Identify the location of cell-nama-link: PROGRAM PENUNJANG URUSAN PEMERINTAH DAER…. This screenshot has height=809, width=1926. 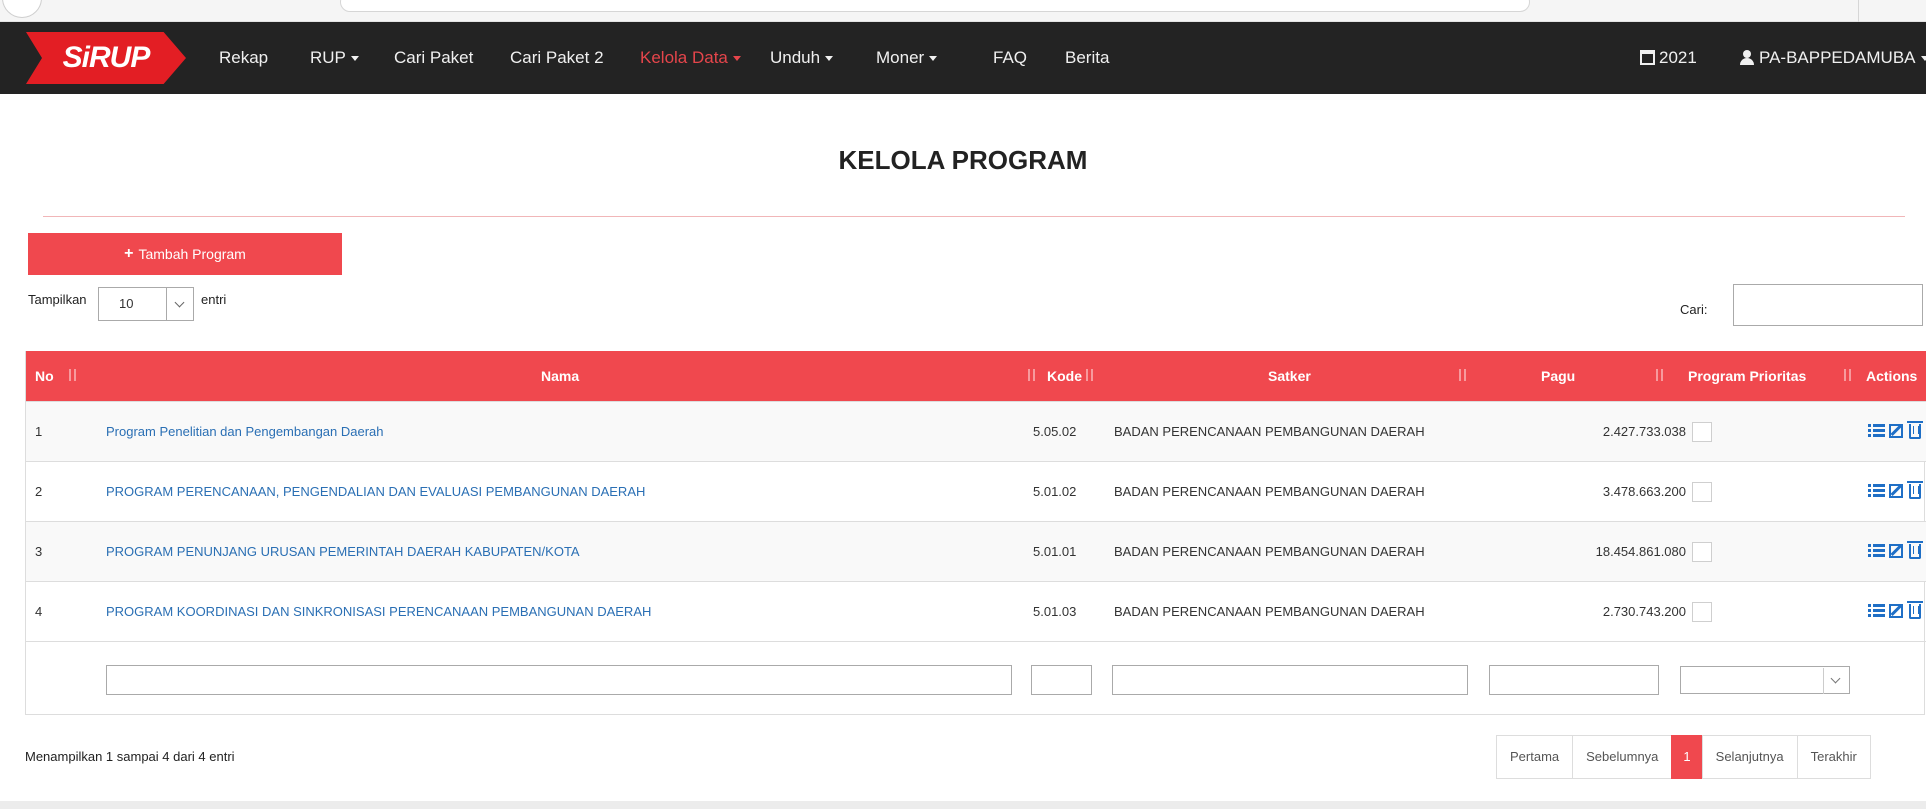
(343, 552).